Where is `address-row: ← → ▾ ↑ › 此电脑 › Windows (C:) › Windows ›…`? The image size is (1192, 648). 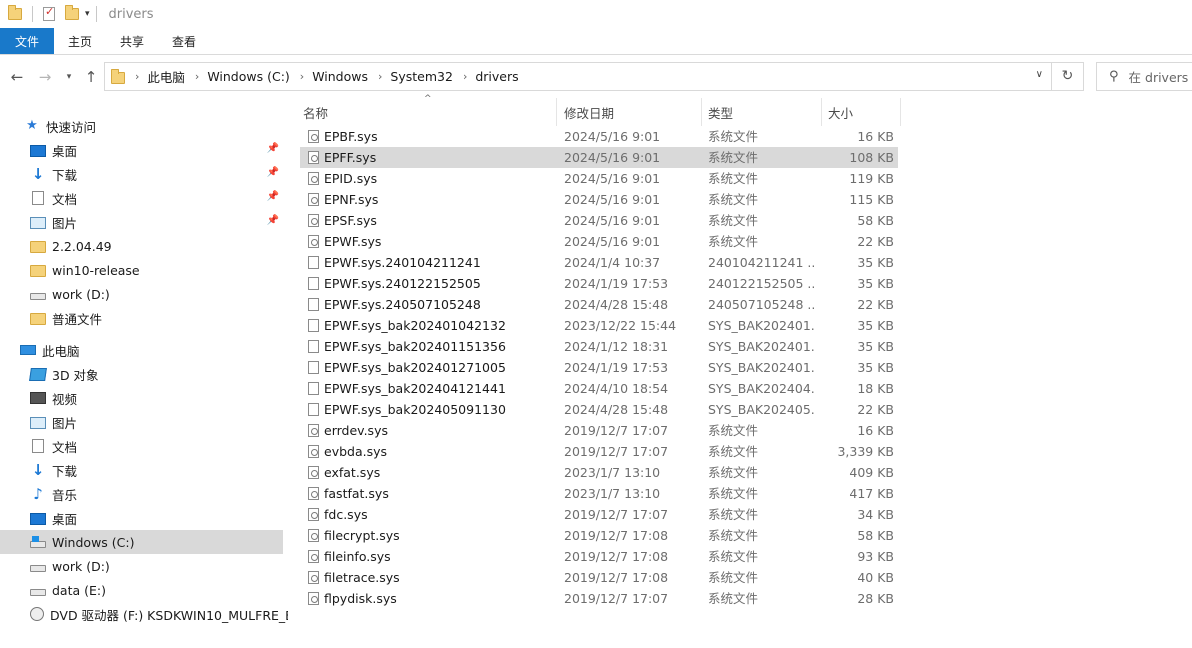 address-row: ← → ▾ ↑ › 此电脑 › Windows (C:) › Windows ›… is located at coordinates (596, 77).